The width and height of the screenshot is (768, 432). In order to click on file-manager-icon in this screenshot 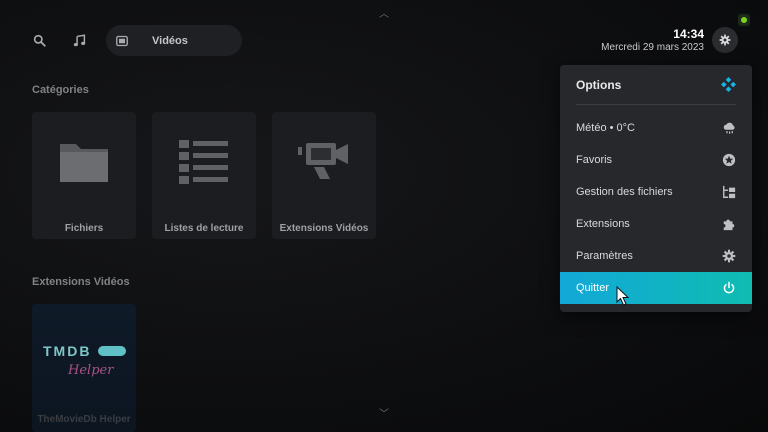, I will do `click(729, 192)`.